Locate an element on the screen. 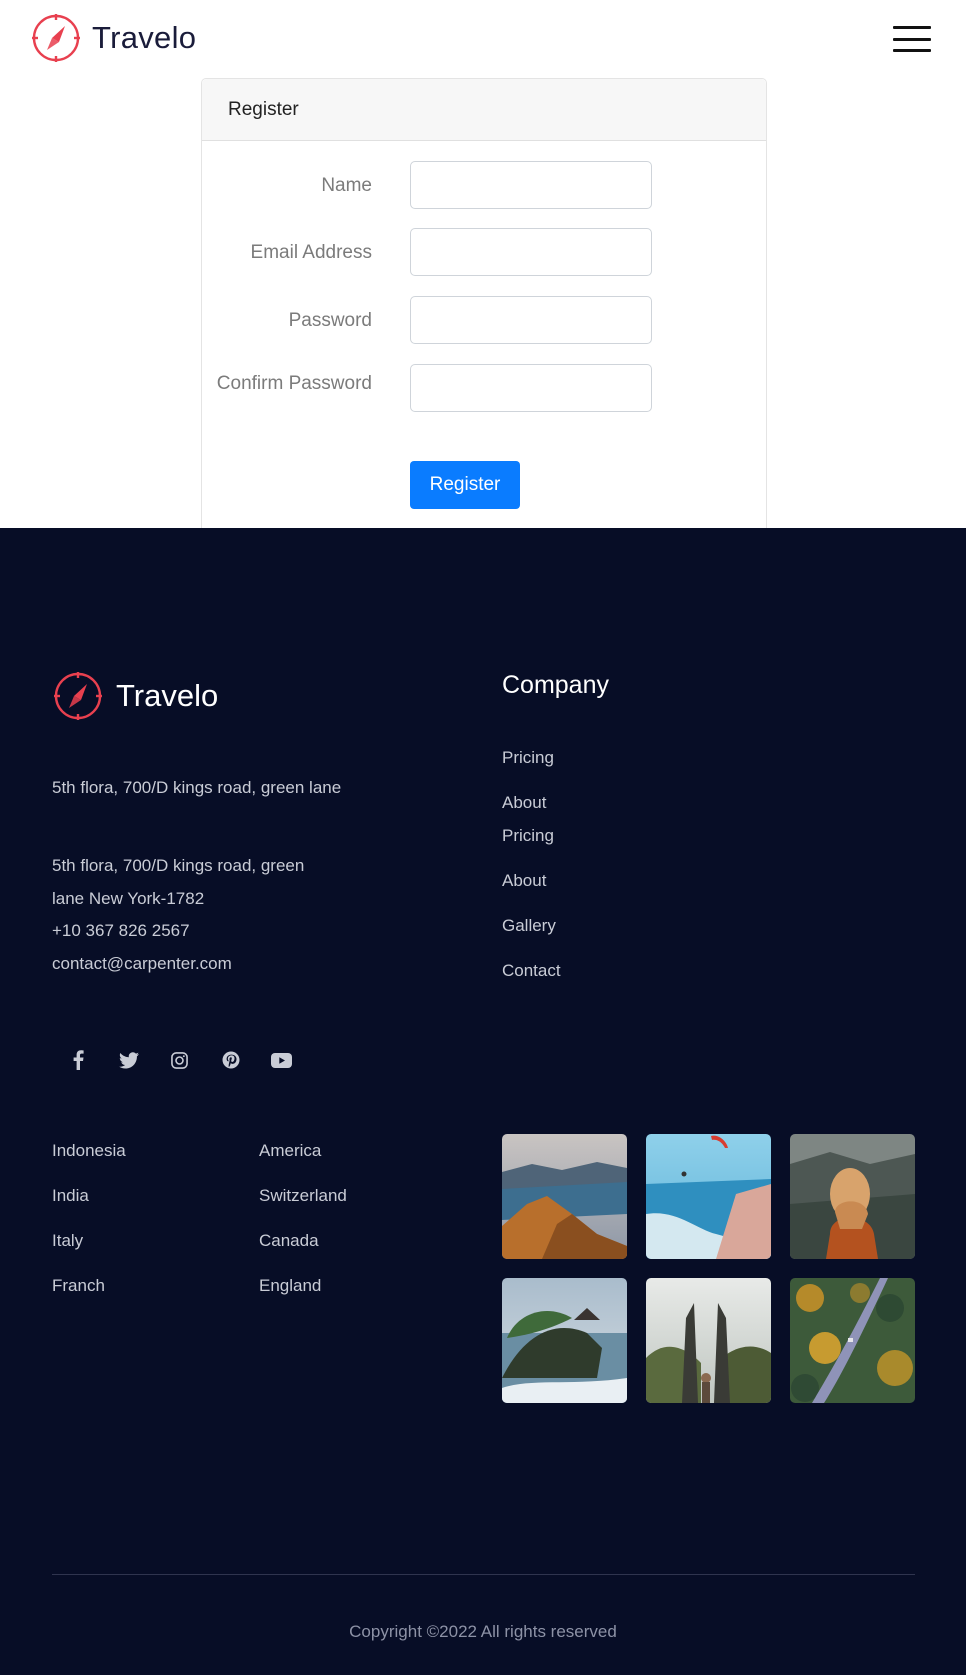 The image size is (966, 1675). sea-temple-photo is located at coordinates (564, 1340).